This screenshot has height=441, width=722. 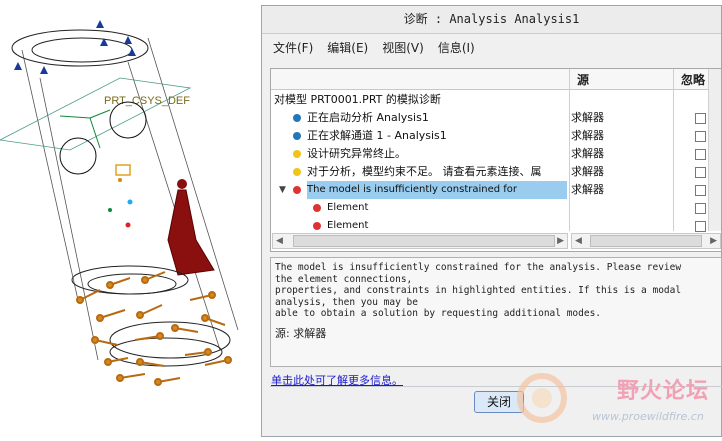 I want to click on watermark-text: 野火论坛, so click(x=663, y=391).